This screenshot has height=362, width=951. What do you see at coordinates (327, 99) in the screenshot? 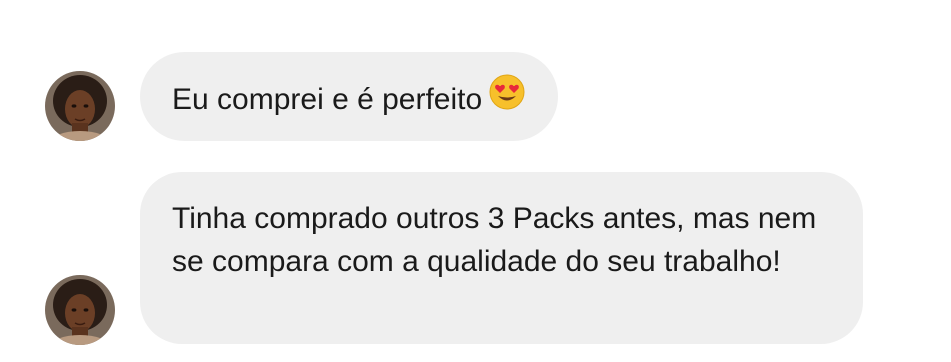
I see `message-text: Eu comprei e é perfeito` at bounding box center [327, 99].